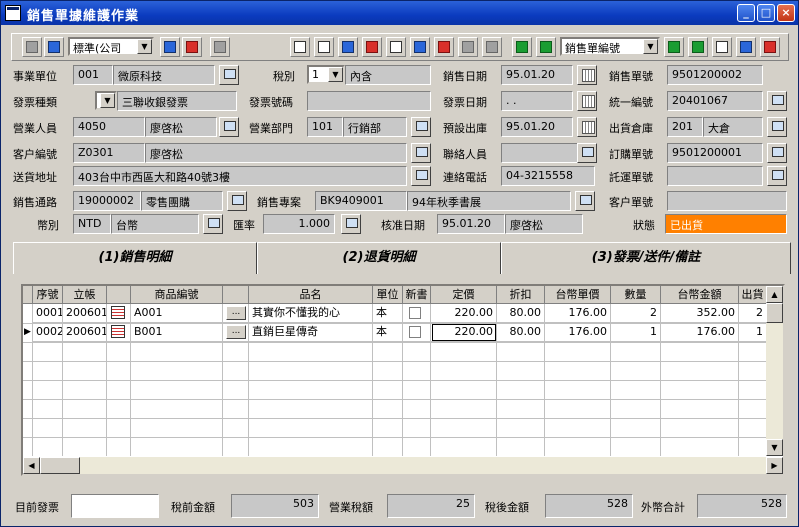 This screenshot has width=799, height=527. Describe the element at coordinates (774, 313) in the screenshot. I see `vertical-scroll-thumb` at that location.